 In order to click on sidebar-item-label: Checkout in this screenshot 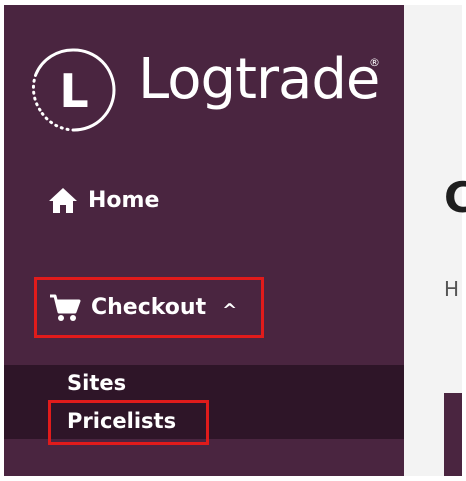, I will do `click(149, 307)`.